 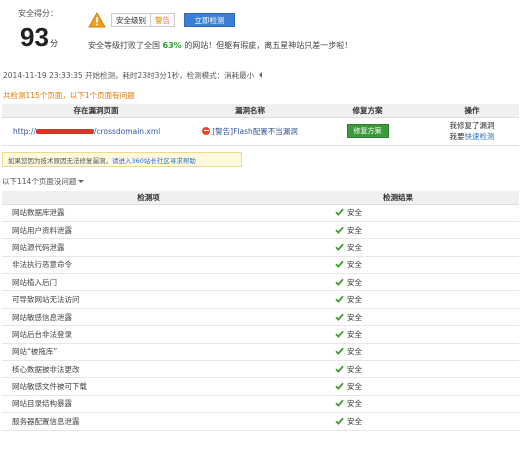 I want to click on check-item-name: 网站数据库泄露, so click(x=148, y=213).